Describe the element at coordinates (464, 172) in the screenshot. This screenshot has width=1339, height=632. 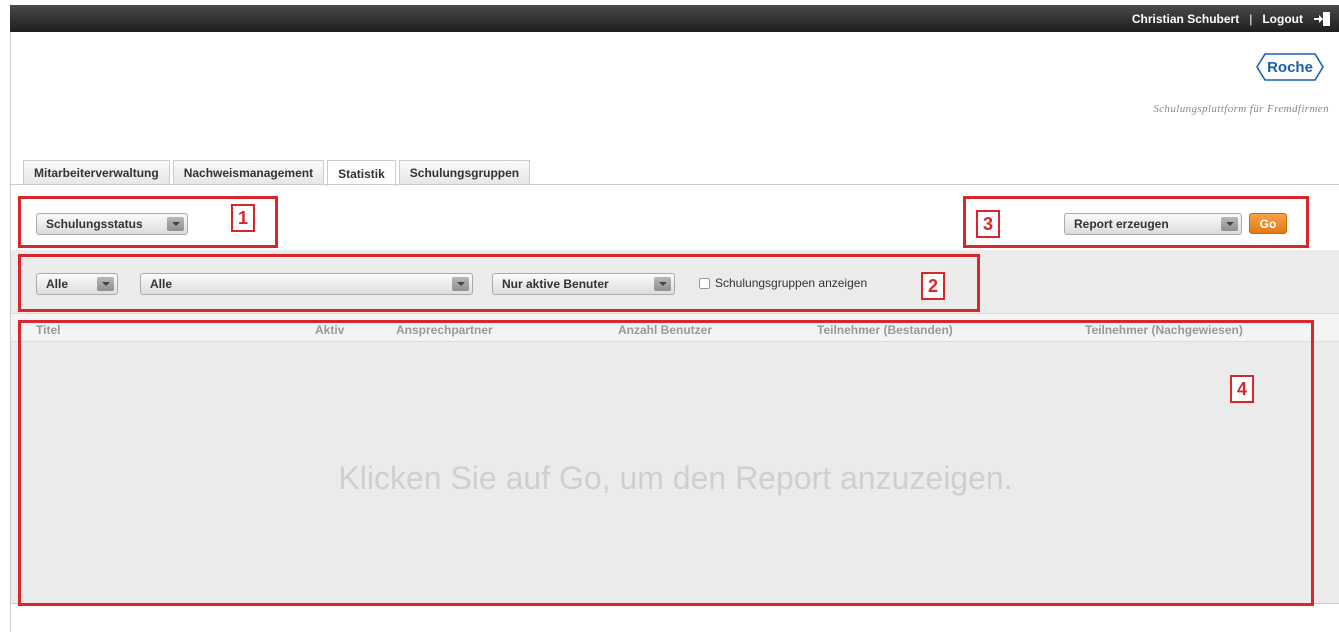
I see `tab-schulungsgruppen: Schulungsgruppen` at that location.